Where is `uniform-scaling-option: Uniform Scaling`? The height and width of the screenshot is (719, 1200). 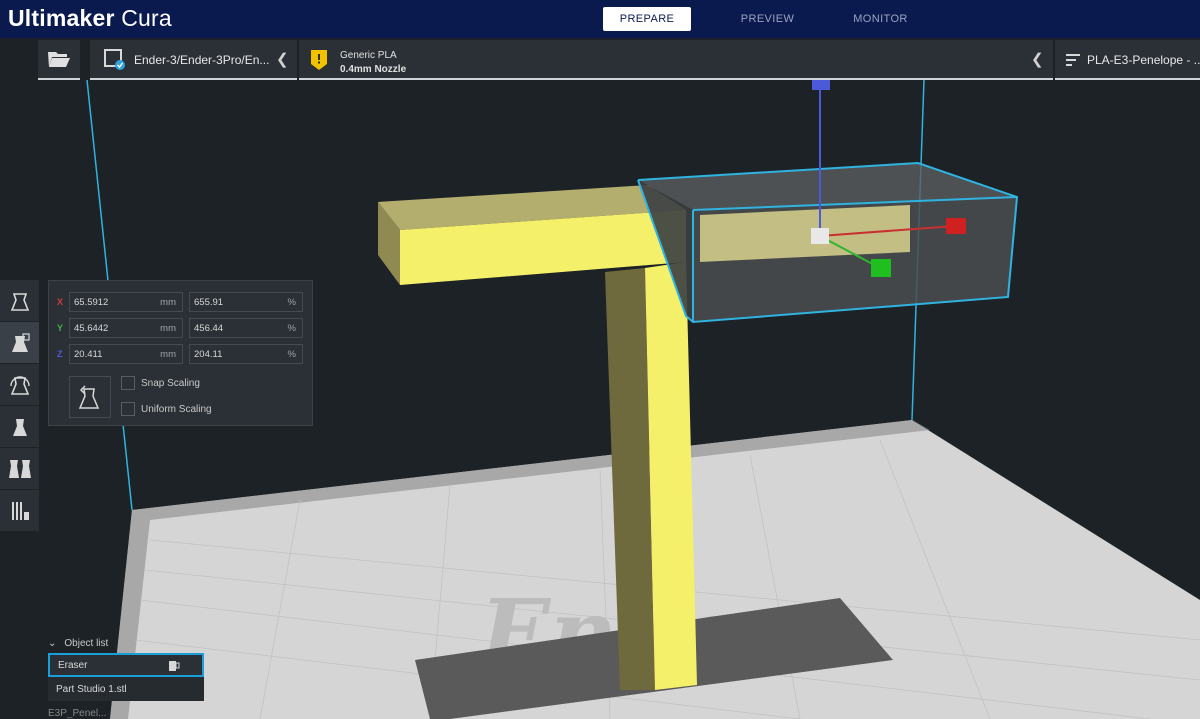 uniform-scaling-option: Uniform Scaling is located at coordinates (166, 409).